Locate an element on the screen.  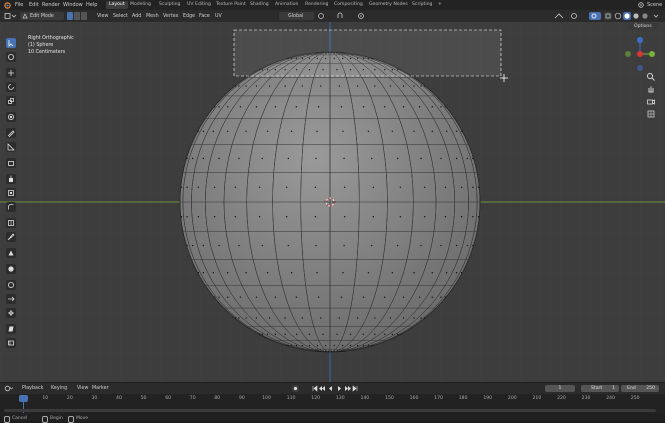
tab-uv-editing: UV Editing is located at coordinates (199, 5).